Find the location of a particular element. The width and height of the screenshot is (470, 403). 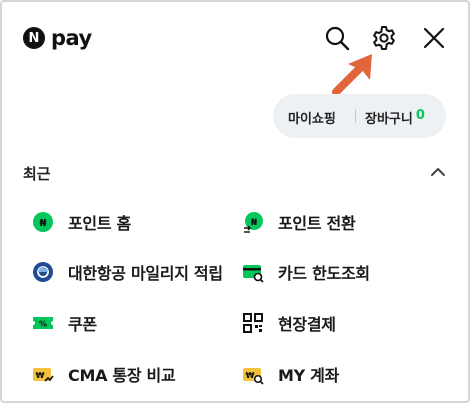

section-title-recent: 최근 is located at coordinates (37, 174).